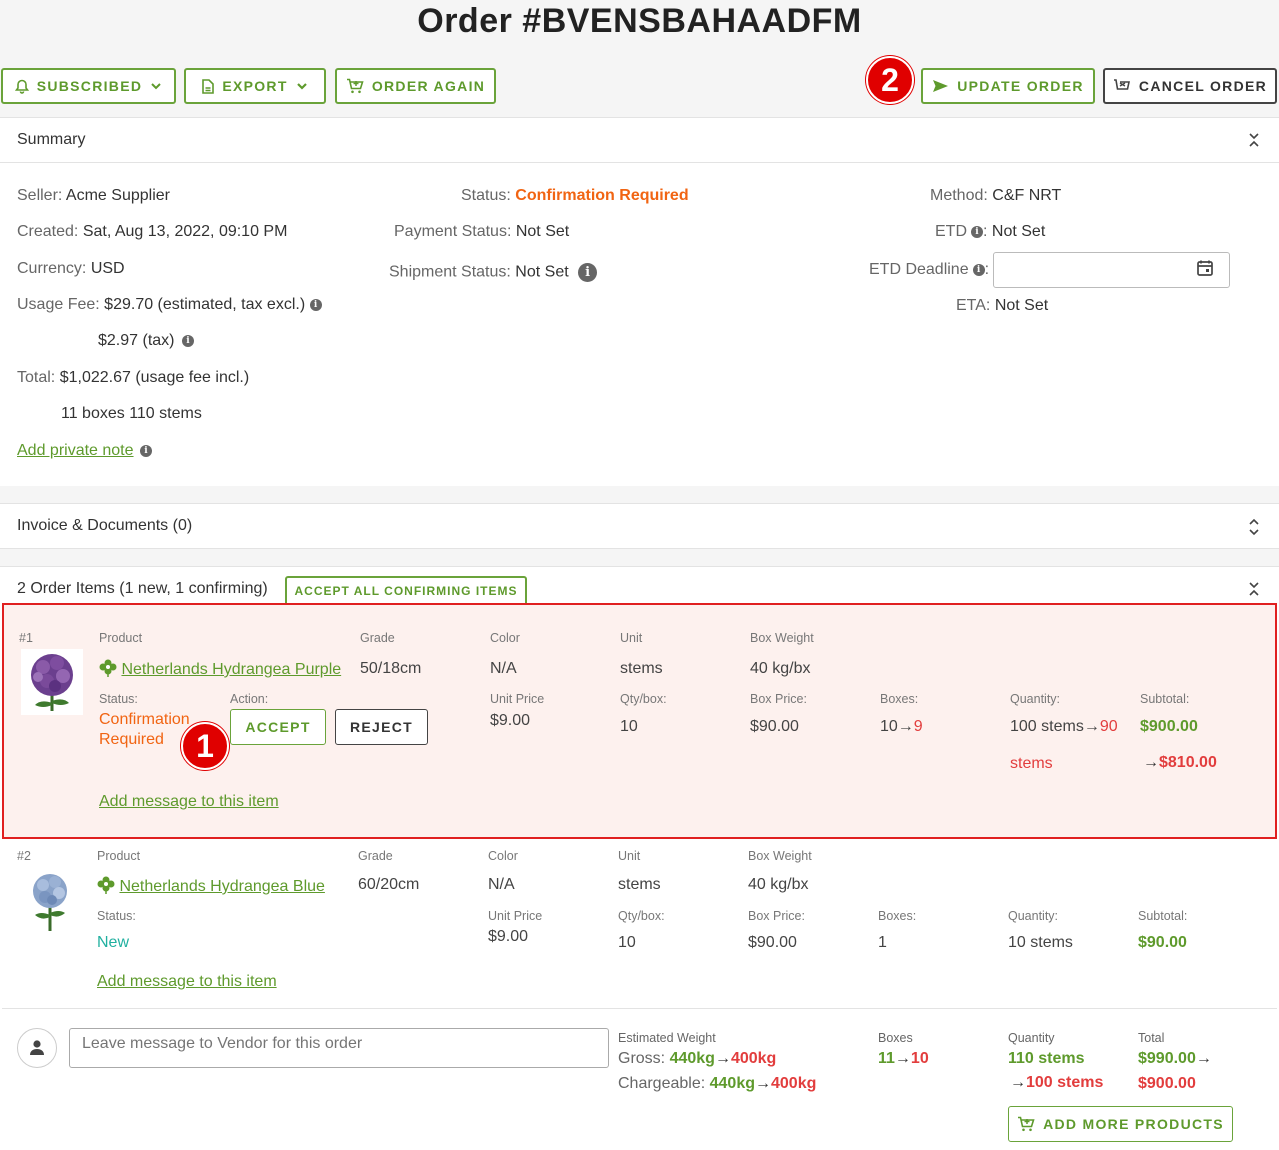 Image resolution: width=1279 pixels, height=1150 pixels. I want to click on item-status-line1: Confirmation, so click(144, 719).